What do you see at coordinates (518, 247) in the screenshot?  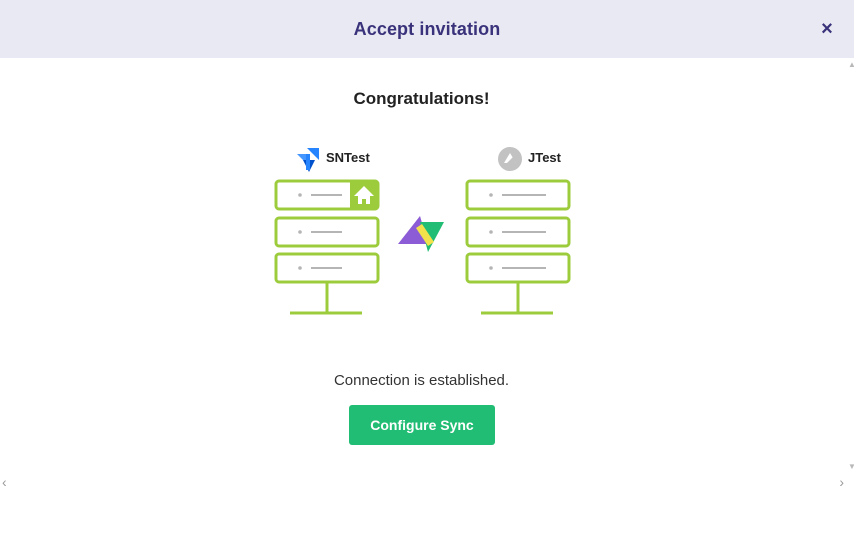 I see `right-server-icon` at bounding box center [518, 247].